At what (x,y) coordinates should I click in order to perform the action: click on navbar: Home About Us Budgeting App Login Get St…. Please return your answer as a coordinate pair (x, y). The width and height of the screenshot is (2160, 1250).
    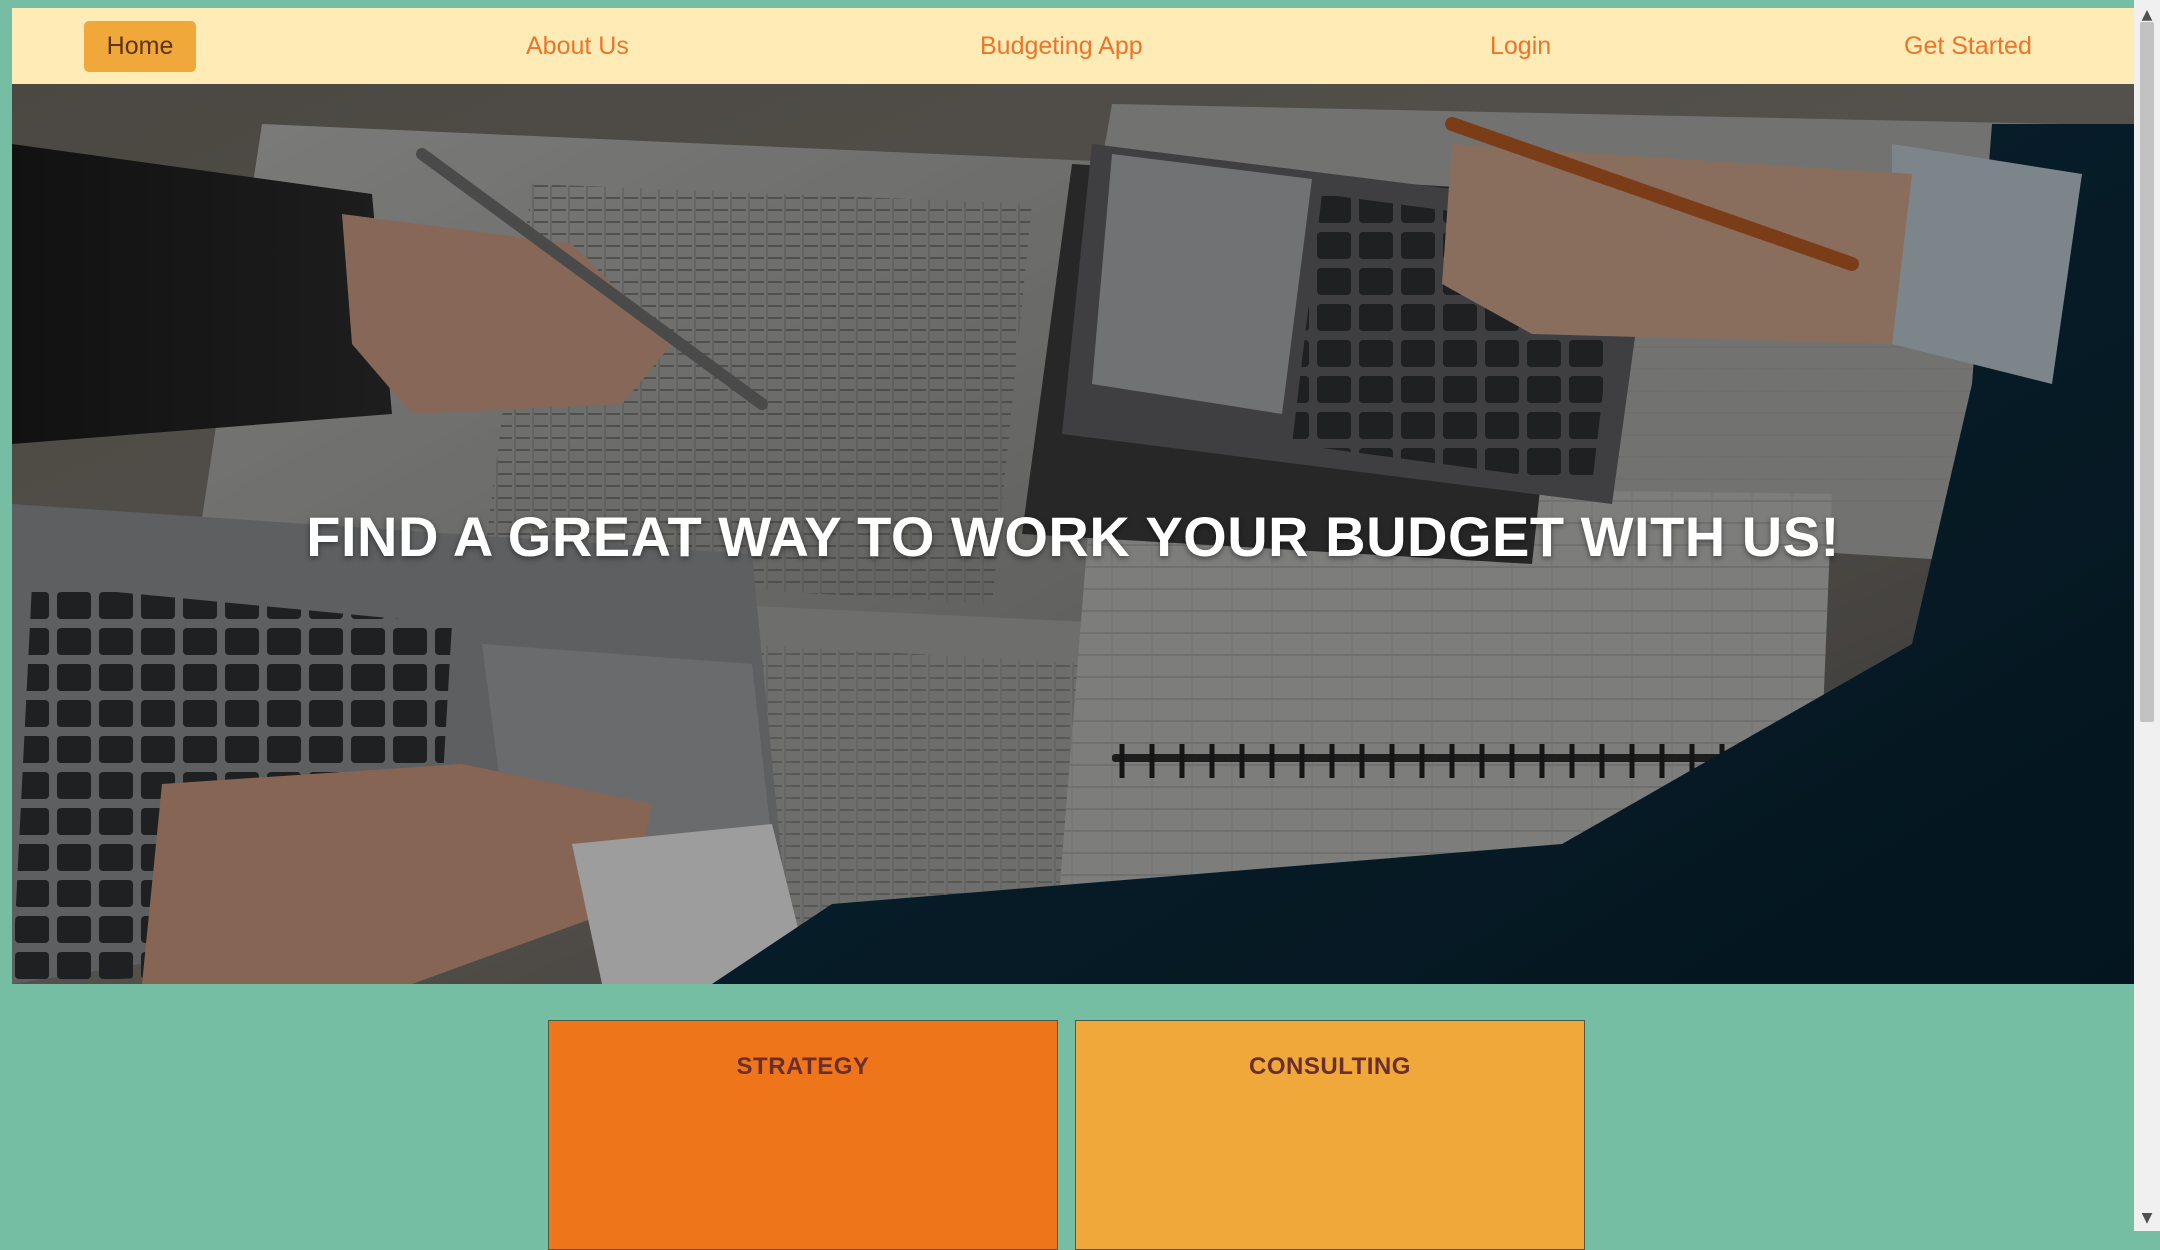
    Looking at the image, I should click on (1073, 46).